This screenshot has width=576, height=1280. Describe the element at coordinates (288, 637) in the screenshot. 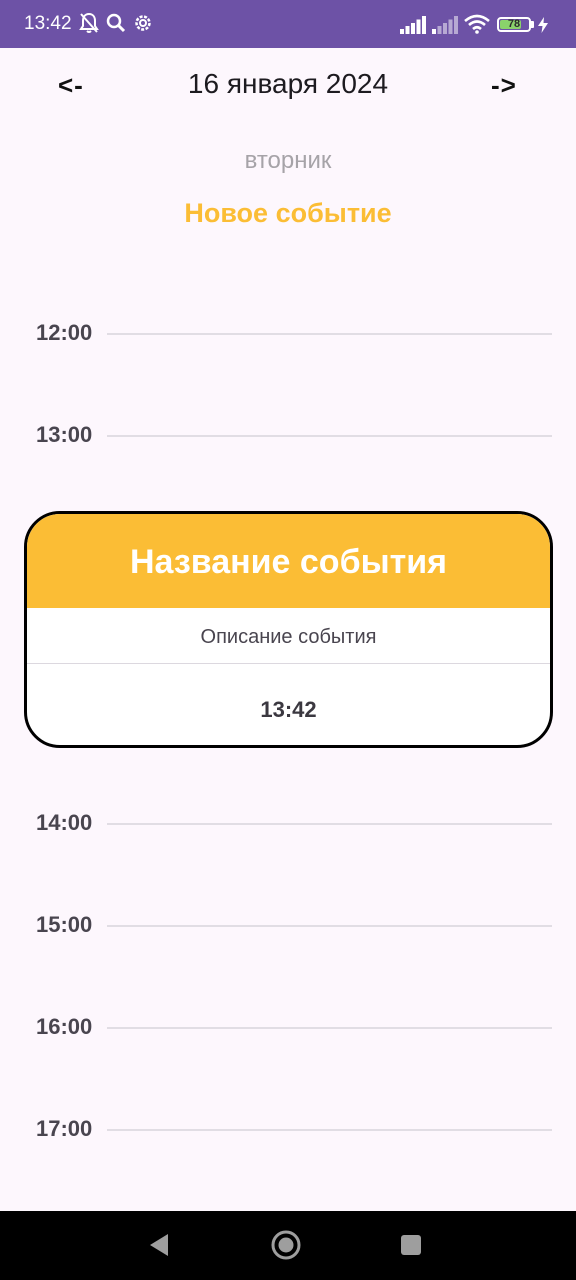

I see `event-description: Описание события` at that location.